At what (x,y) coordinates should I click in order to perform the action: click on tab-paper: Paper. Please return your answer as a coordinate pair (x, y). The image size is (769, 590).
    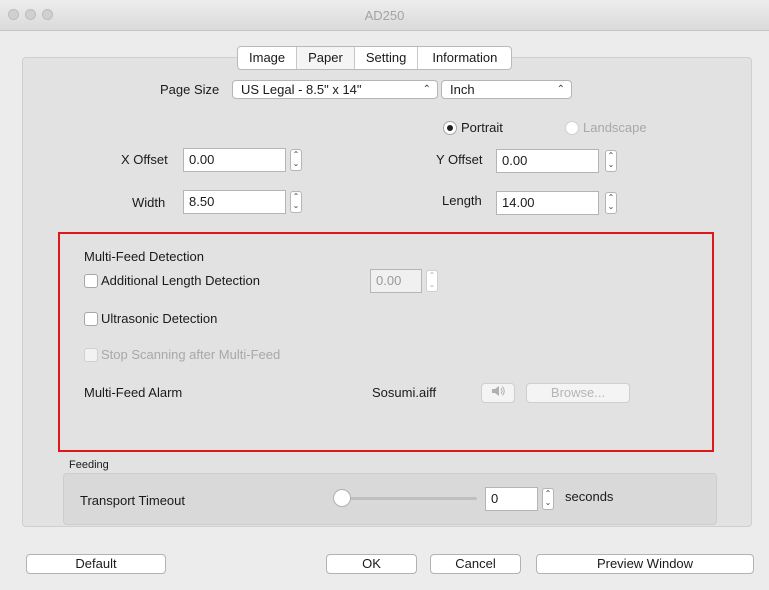
    Looking at the image, I should click on (326, 58).